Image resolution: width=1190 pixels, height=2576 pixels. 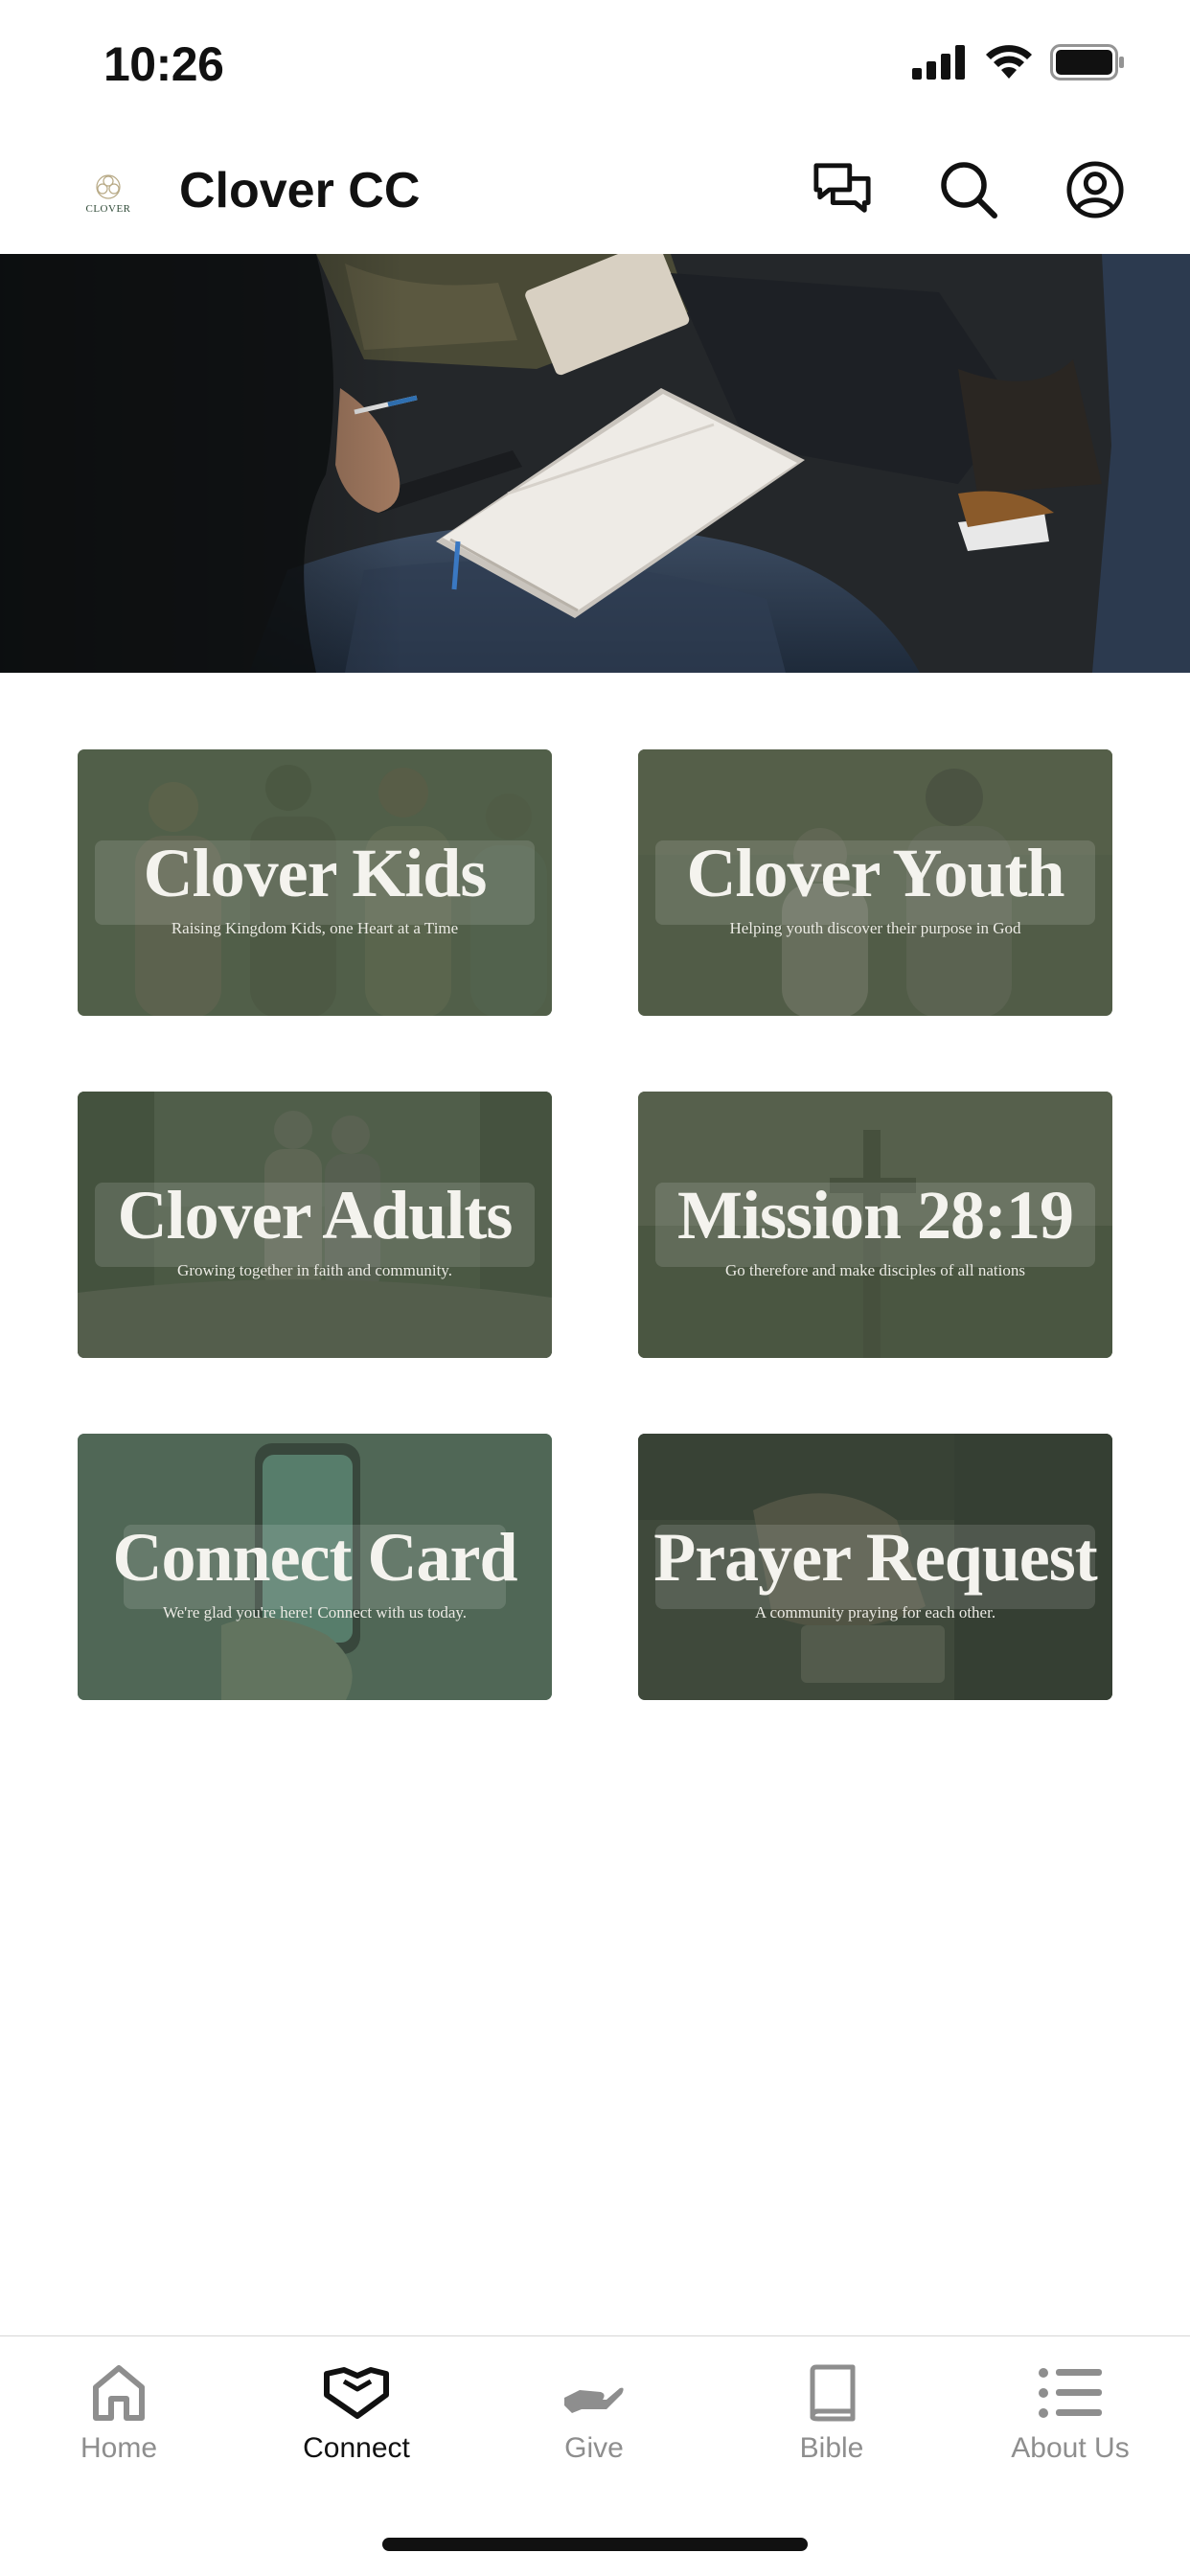 What do you see at coordinates (875, 873) in the screenshot?
I see `card-title: Clover Youth` at bounding box center [875, 873].